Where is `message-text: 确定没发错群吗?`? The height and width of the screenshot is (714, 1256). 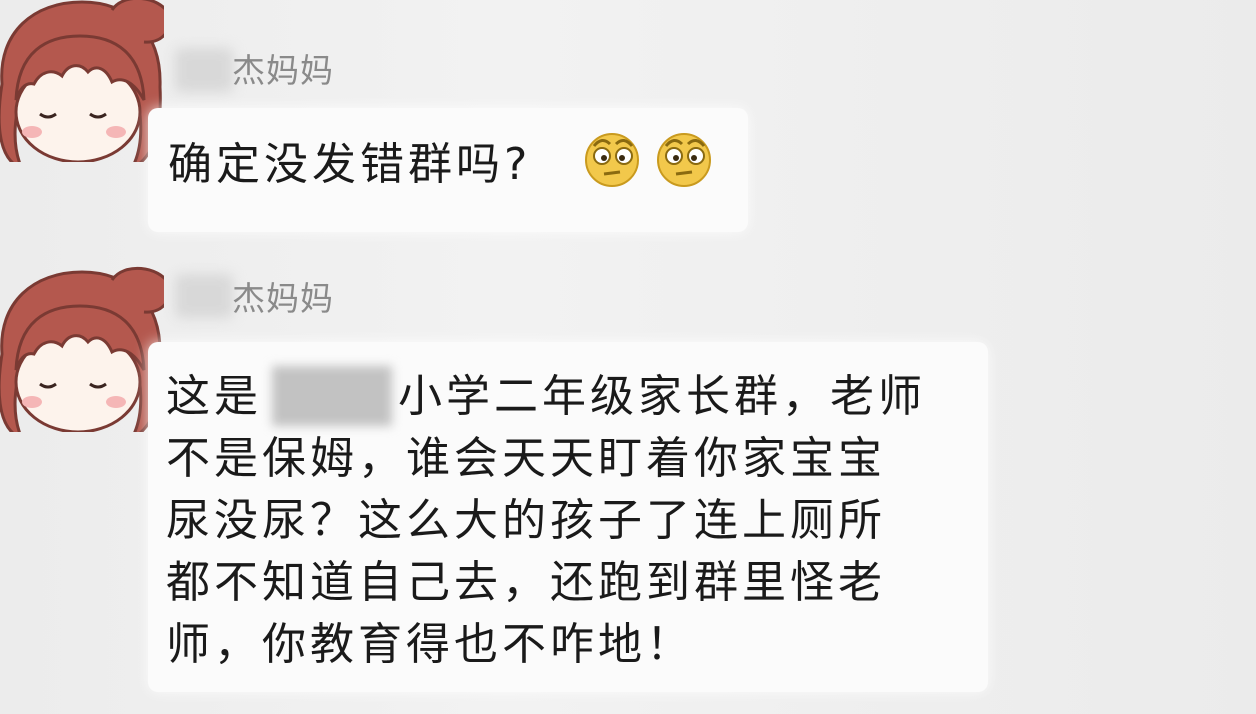
message-text: 确定没发错群吗? is located at coordinates (350, 164).